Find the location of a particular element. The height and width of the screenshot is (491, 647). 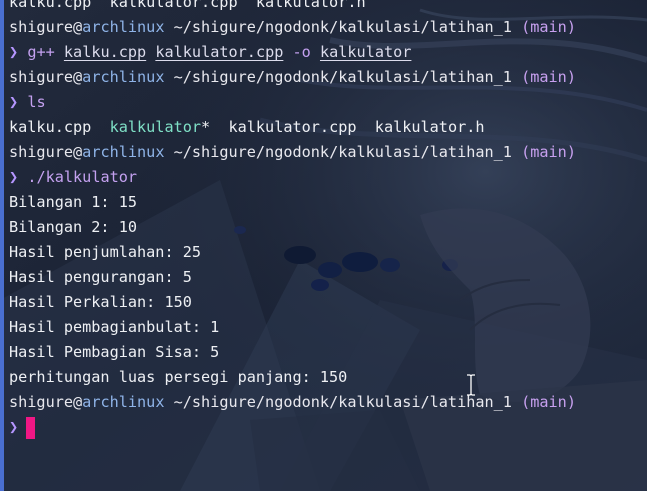

command-arg-file2: kalkulator.cpp is located at coordinates (219, 52).